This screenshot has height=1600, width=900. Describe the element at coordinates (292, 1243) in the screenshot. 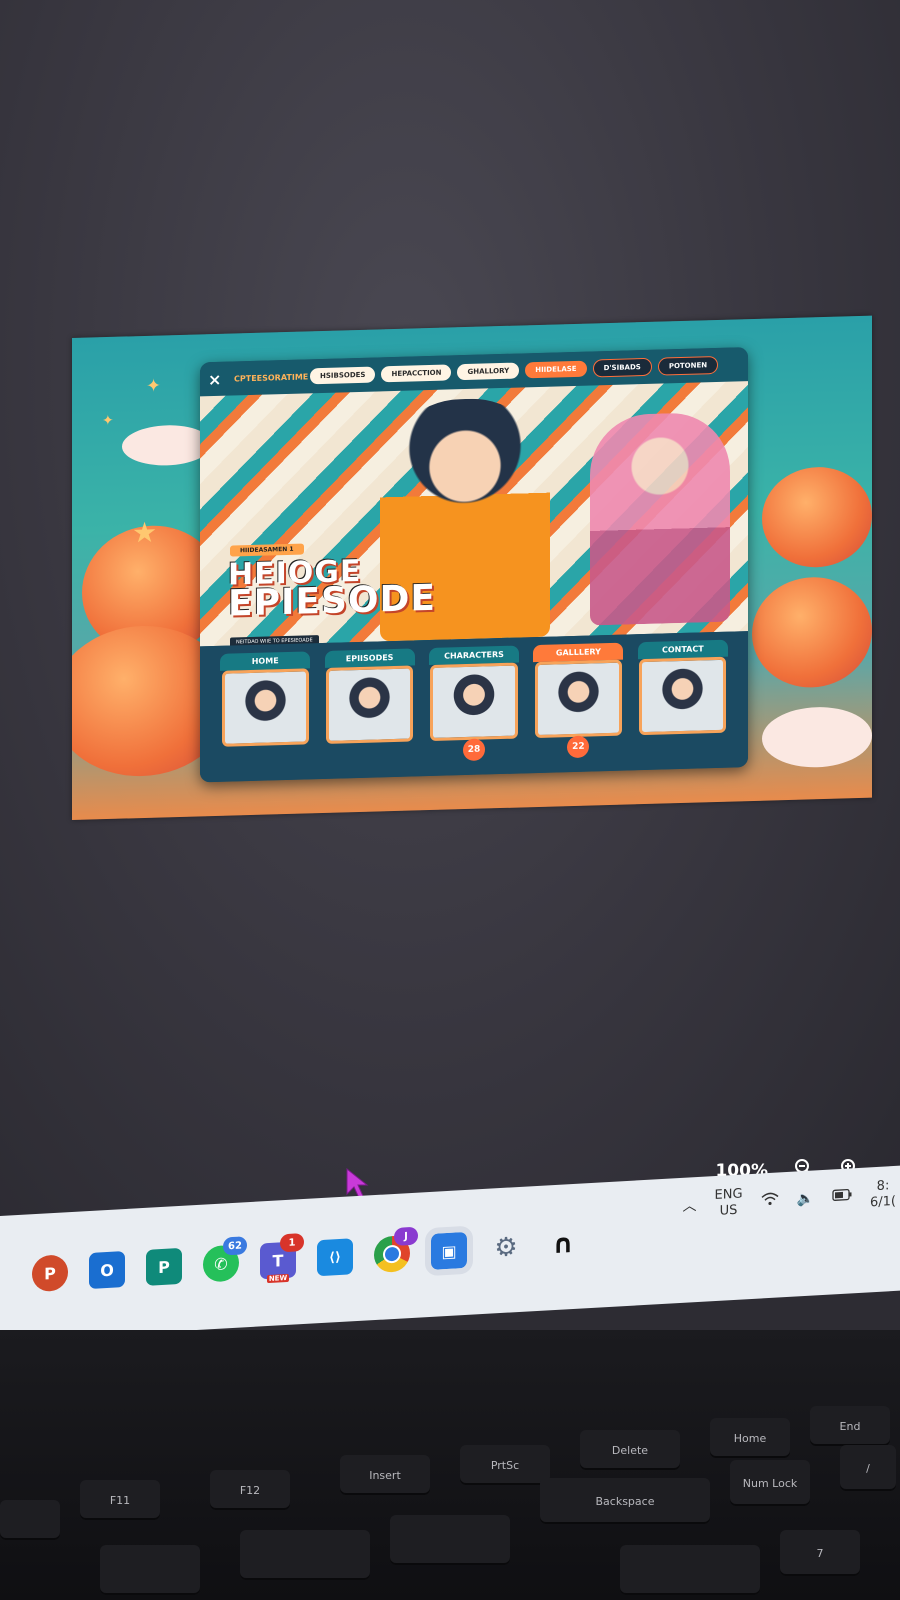

I see `notification-badge: 1` at that location.